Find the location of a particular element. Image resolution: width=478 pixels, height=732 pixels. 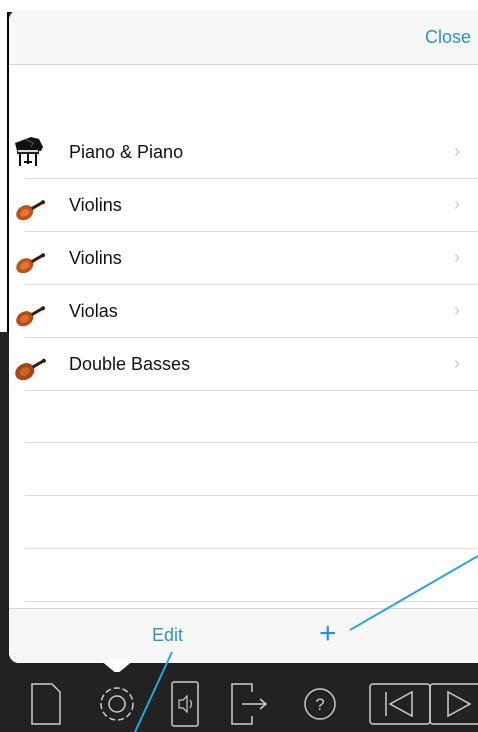

popover-footer: Edit + is located at coordinates (243, 635).